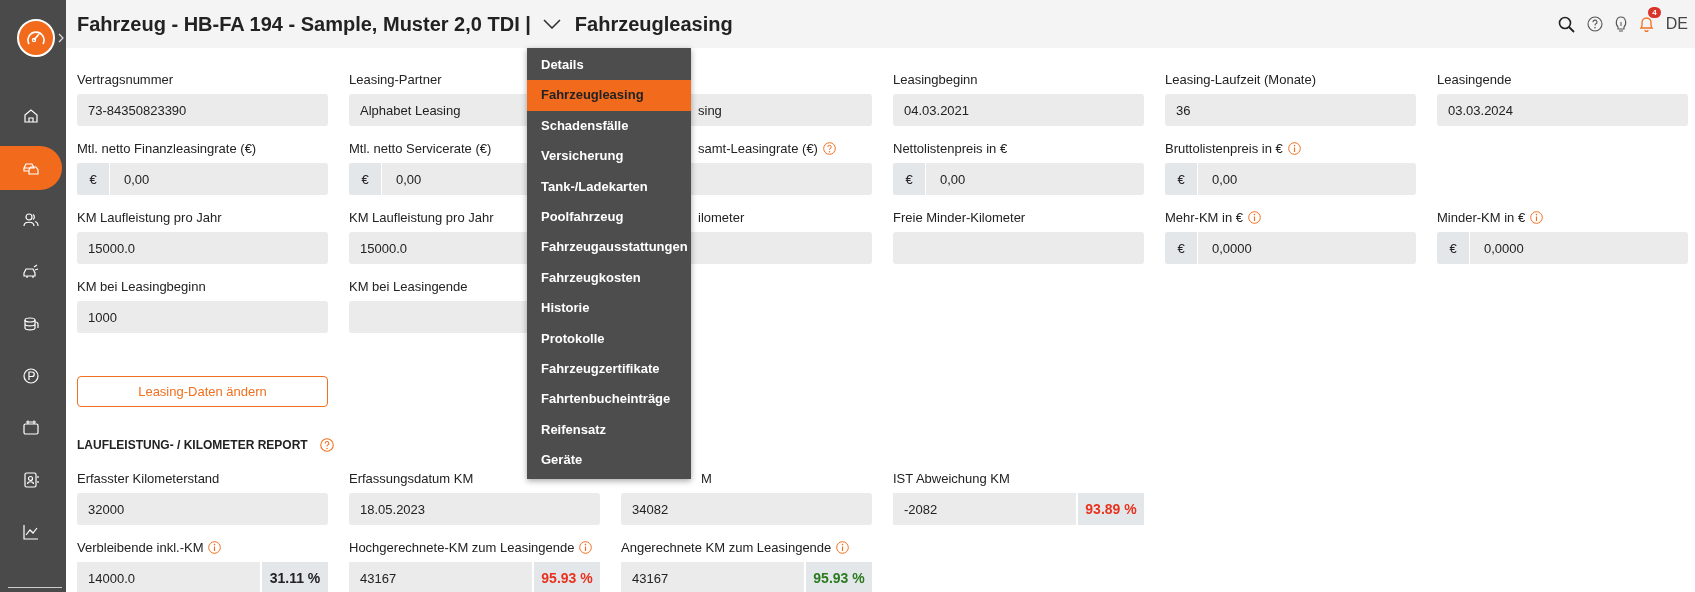 The width and height of the screenshot is (1695, 592). Describe the element at coordinates (148, 478) in the screenshot. I see `field-label: Erfasster Kilometerstand` at that location.